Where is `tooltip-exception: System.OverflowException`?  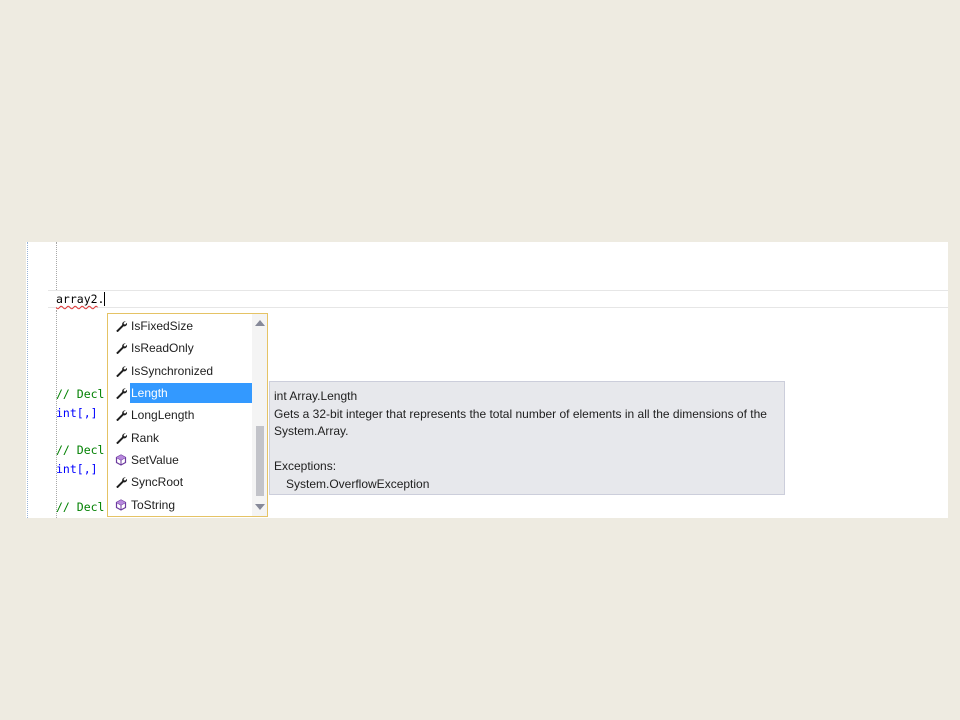 tooltip-exception: System.OverflowException is located at coordinates (358, 483).